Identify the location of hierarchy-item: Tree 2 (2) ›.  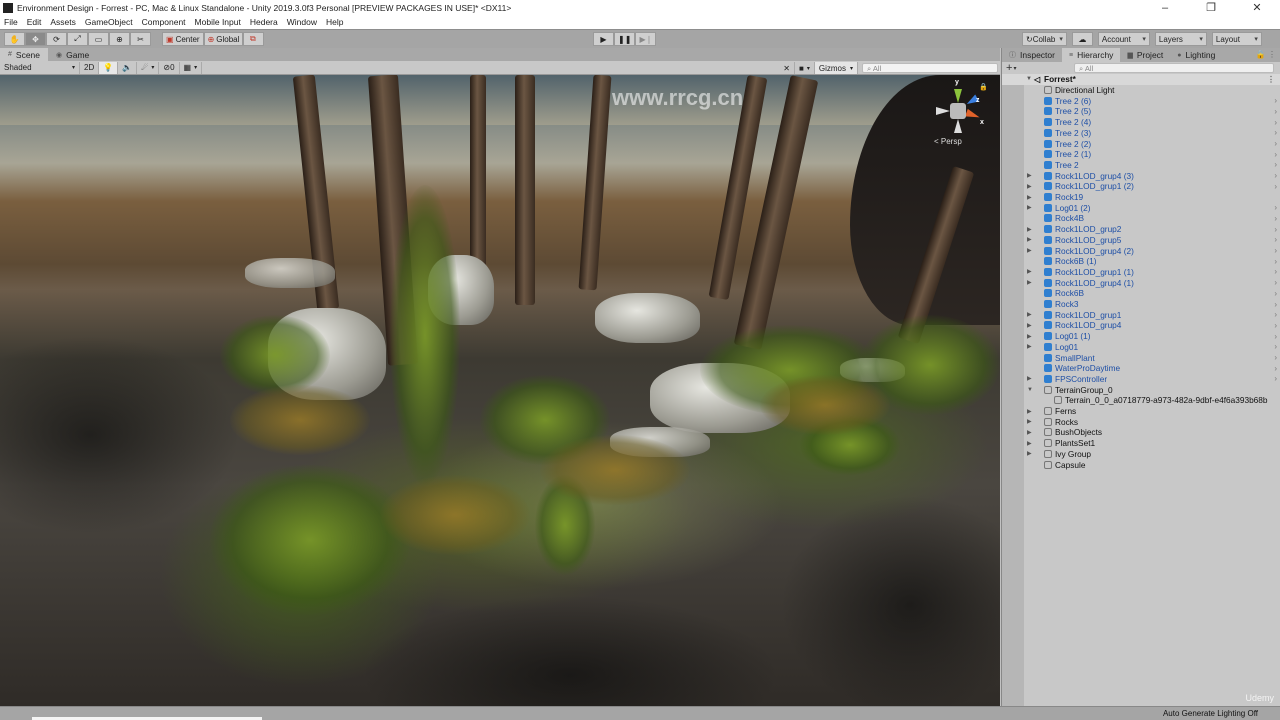
(1141, 143).